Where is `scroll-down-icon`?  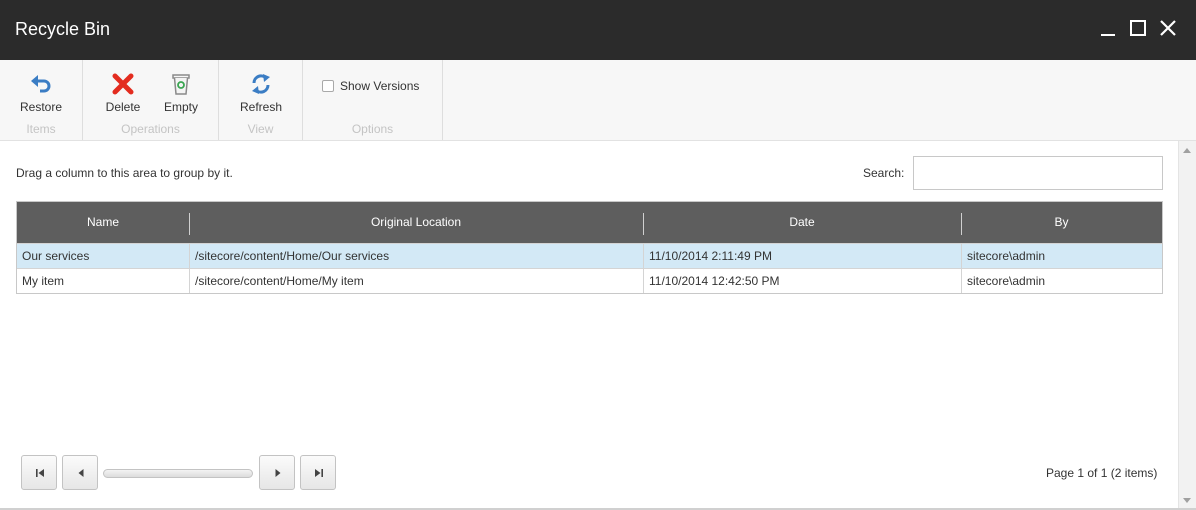 scroll-down-icon is located at coordinates (1187, 500).